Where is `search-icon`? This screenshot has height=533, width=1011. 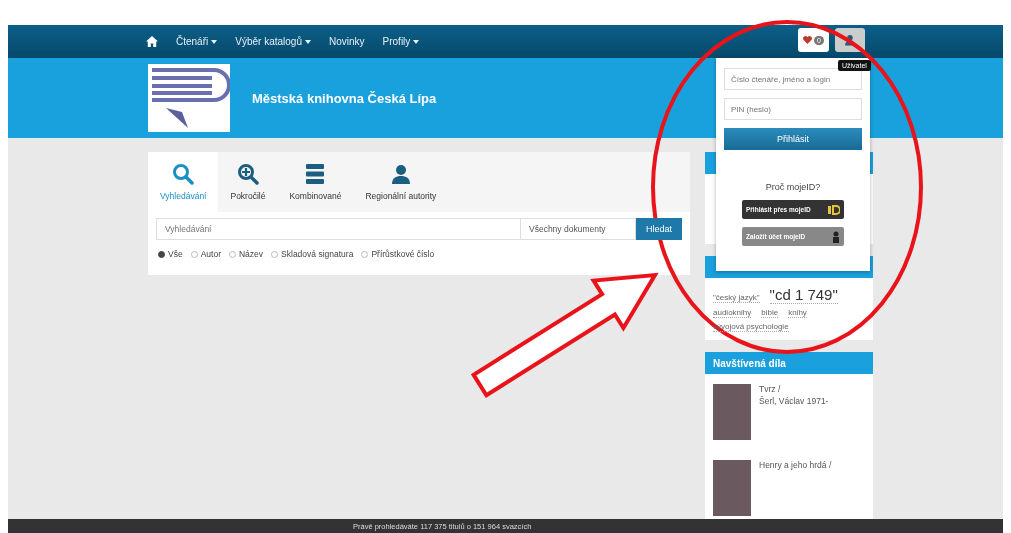 search-icon is located at coordinates (183, 174).